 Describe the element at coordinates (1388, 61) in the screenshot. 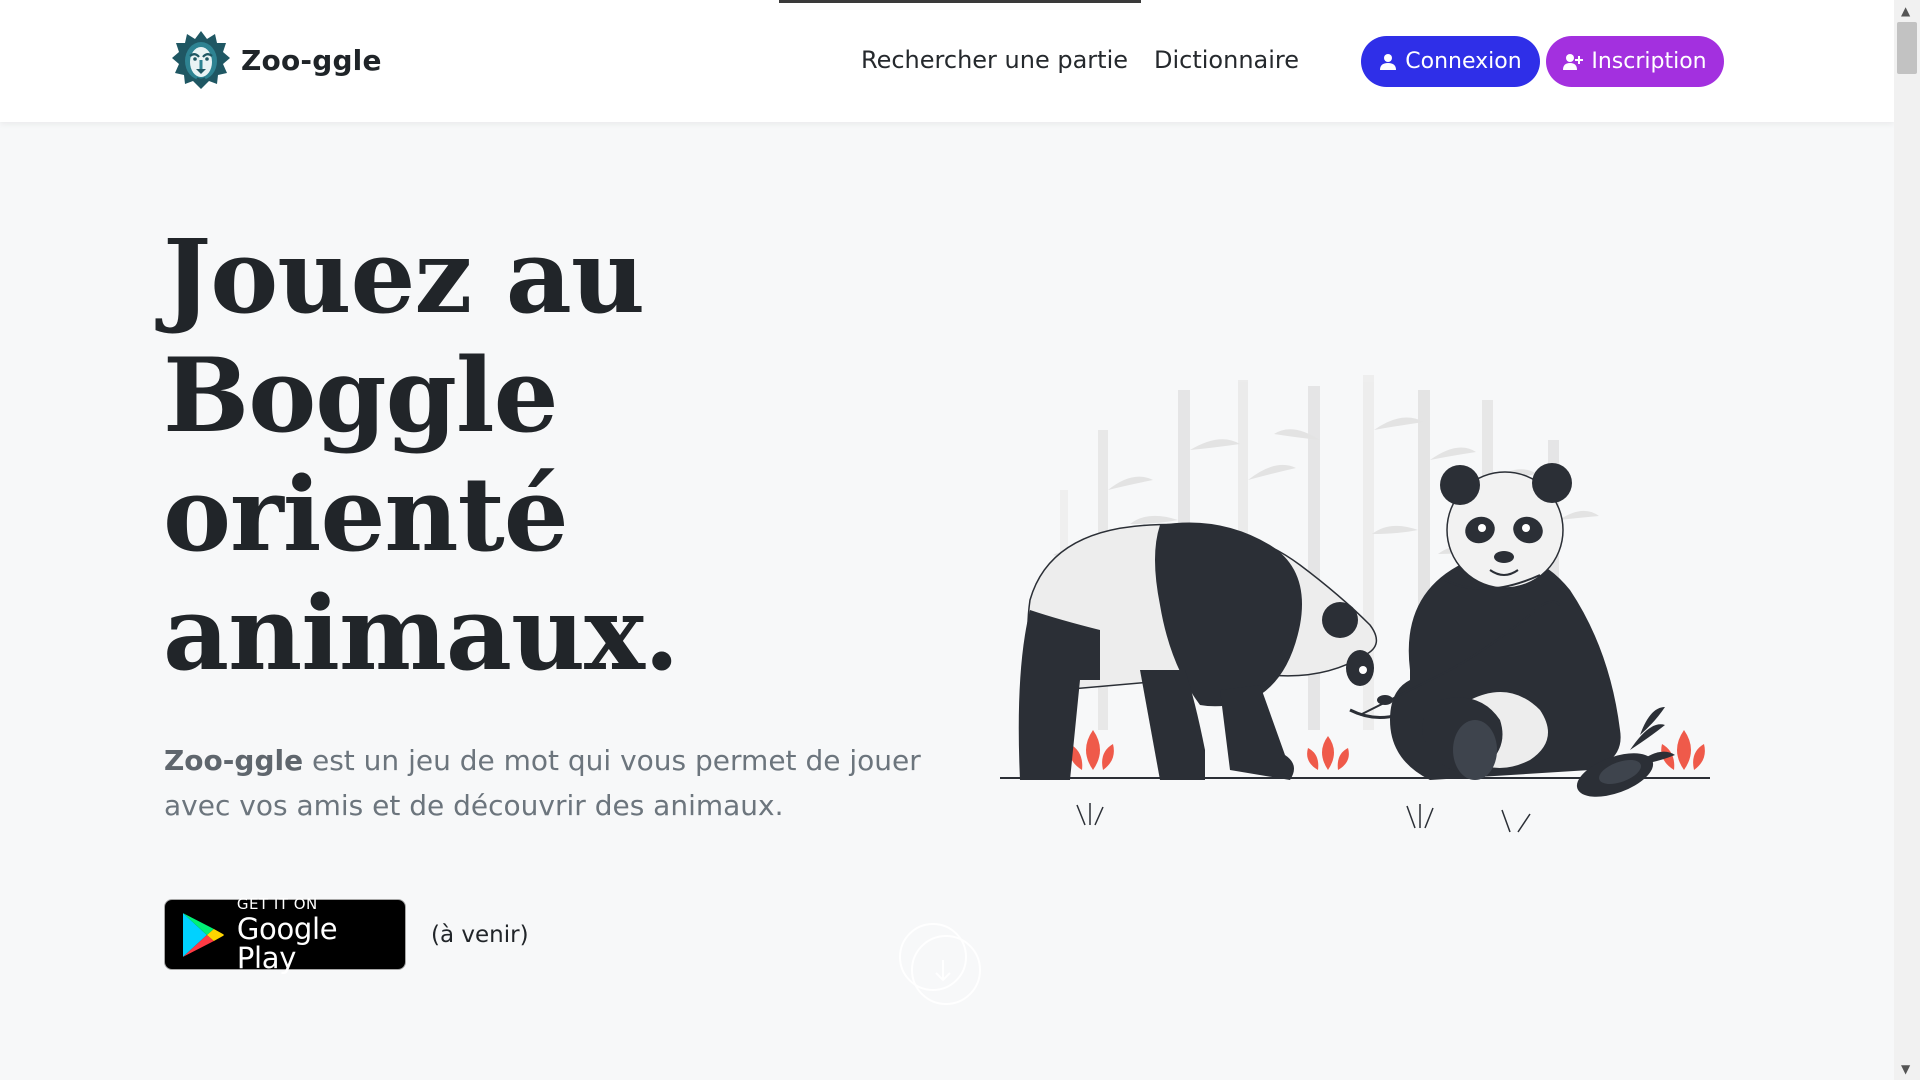

I see `user-icon` at that location.